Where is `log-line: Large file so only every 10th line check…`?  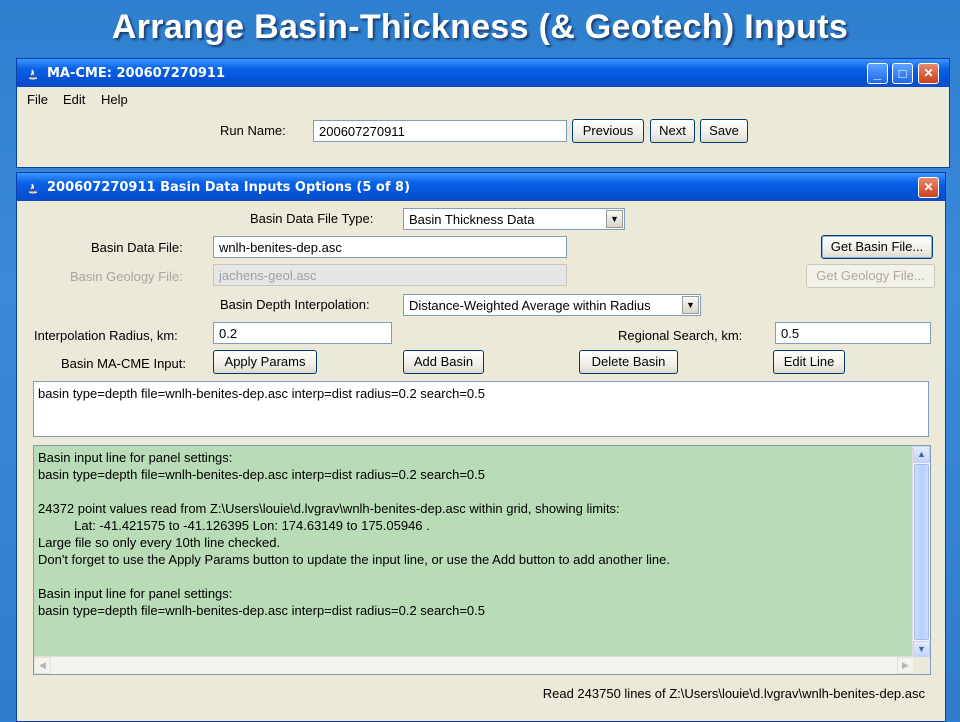
log-line: Large file so only every 10th line check… is located at coordinates (159, 542).